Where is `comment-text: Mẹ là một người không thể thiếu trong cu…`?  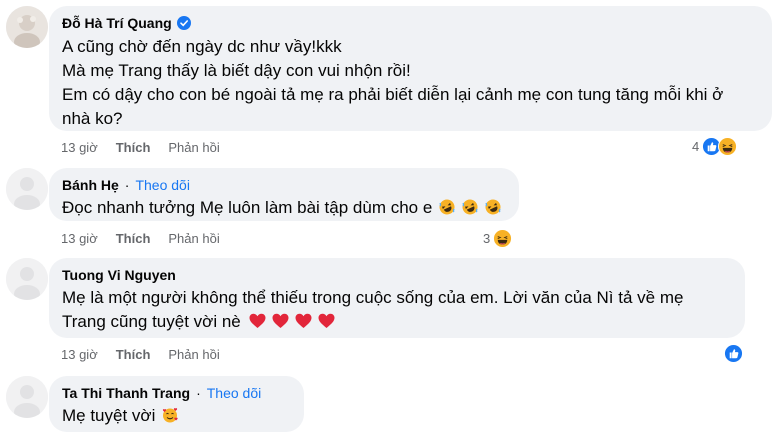 comment-text: Mẹ là một người không thể thiếu trong cu… is located at coordinates (396, 310).